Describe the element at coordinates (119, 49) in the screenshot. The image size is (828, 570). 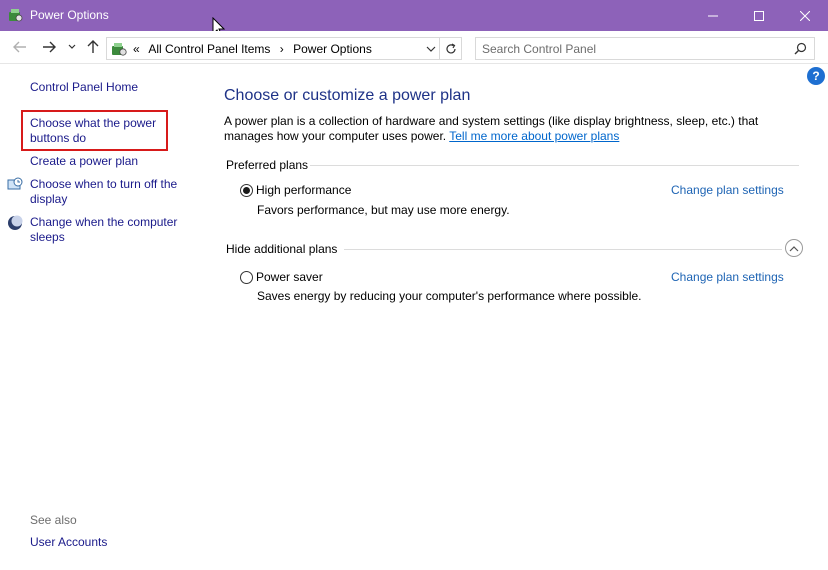
I see `control-panel-icon` at that location.